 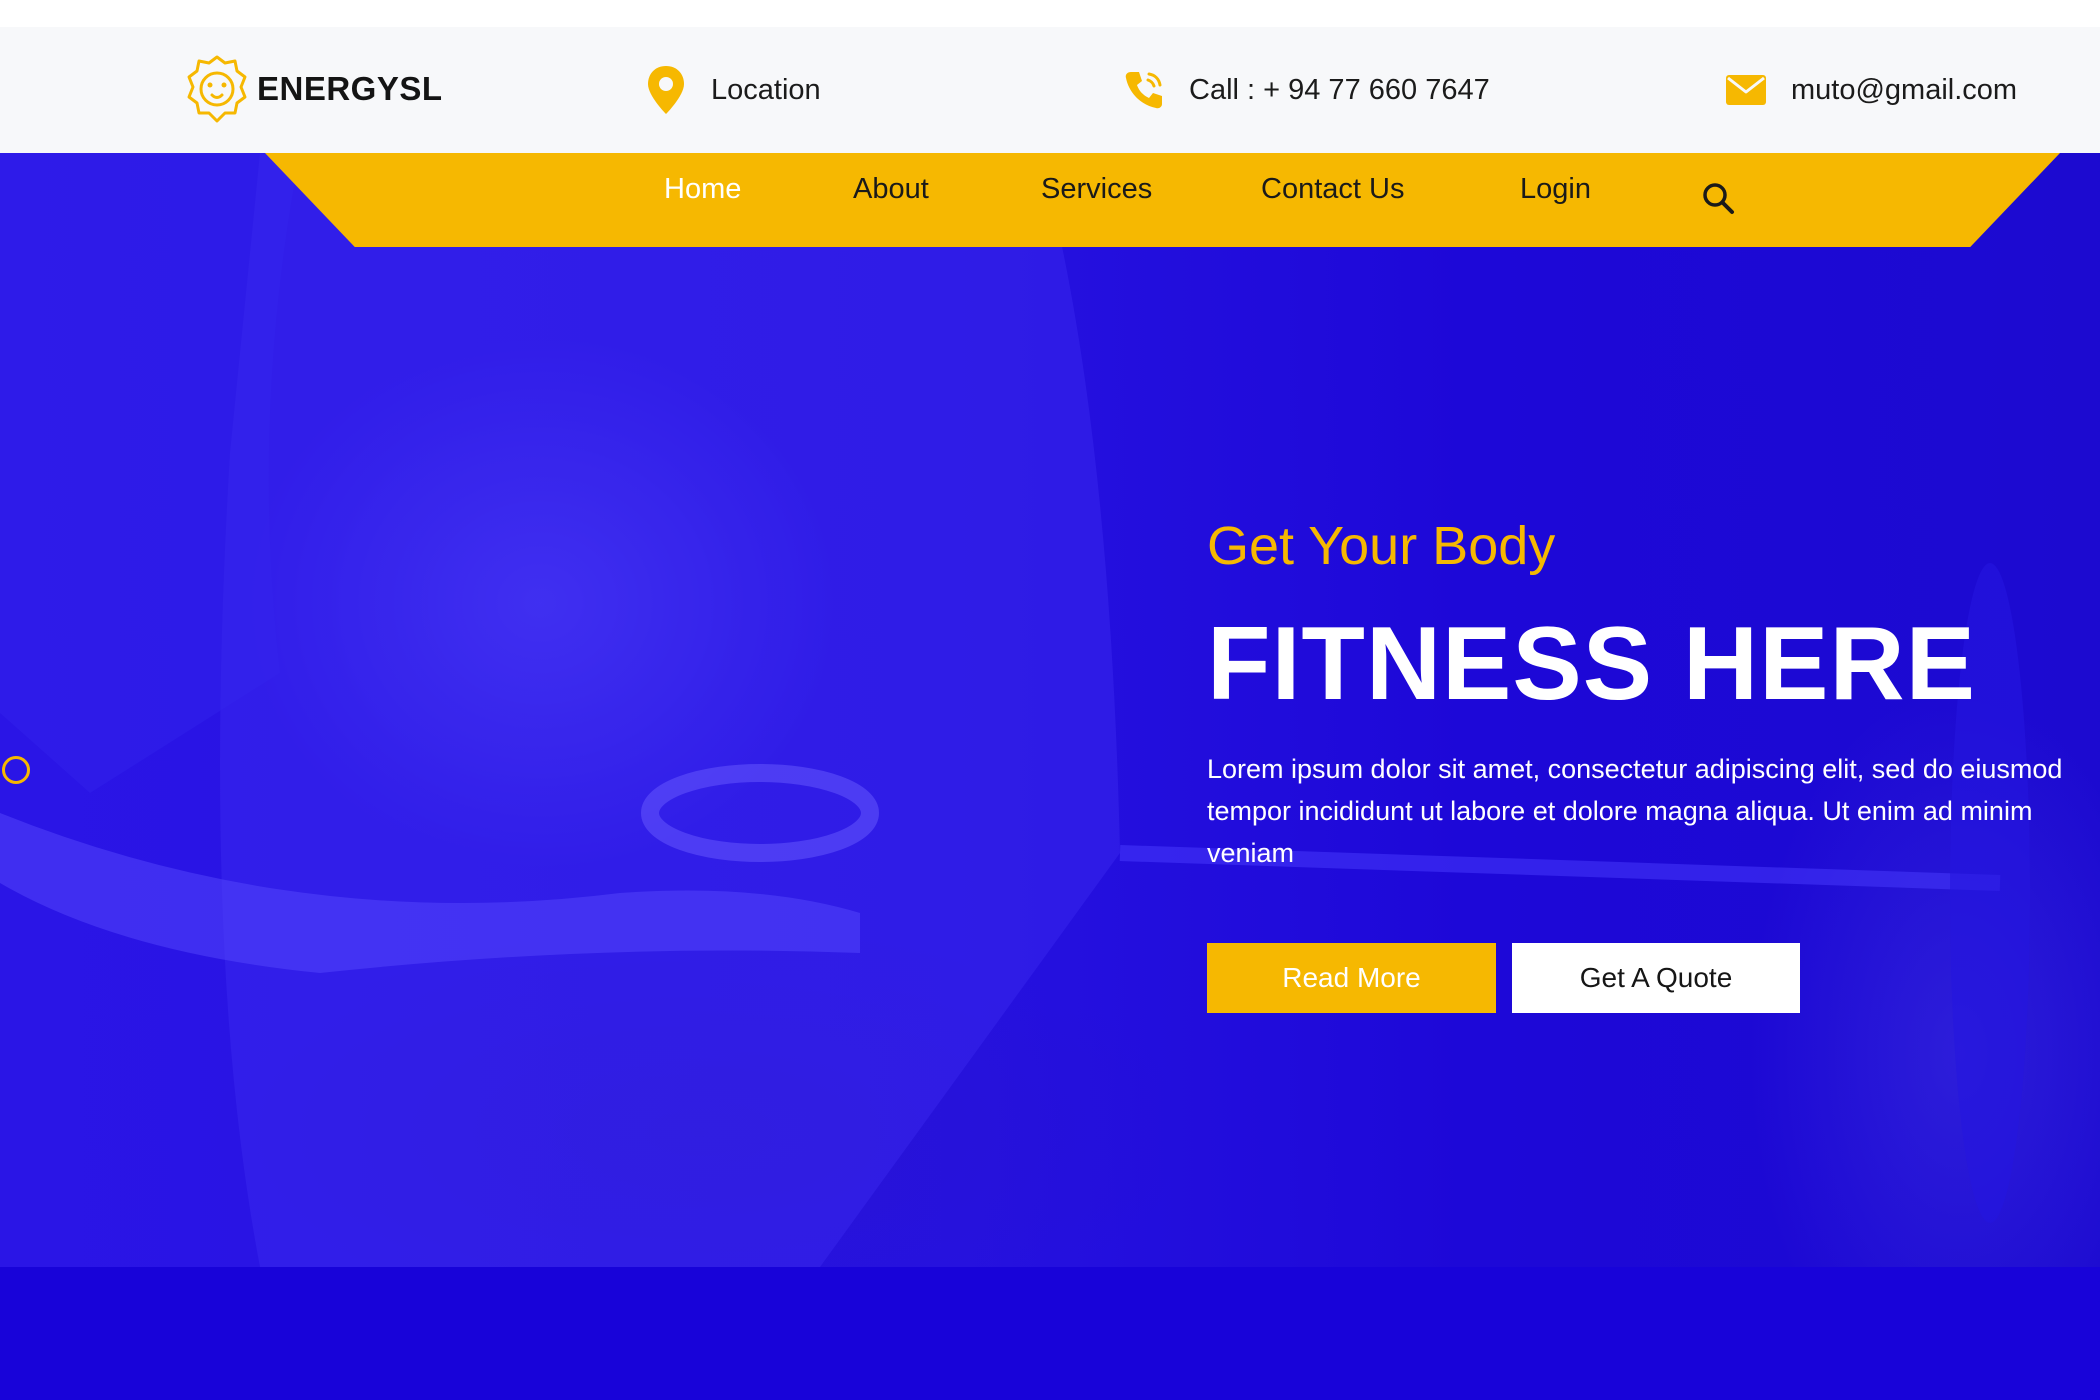 I want to click on contact-email: muto@gmail.com, so click(x=1871, y=90).